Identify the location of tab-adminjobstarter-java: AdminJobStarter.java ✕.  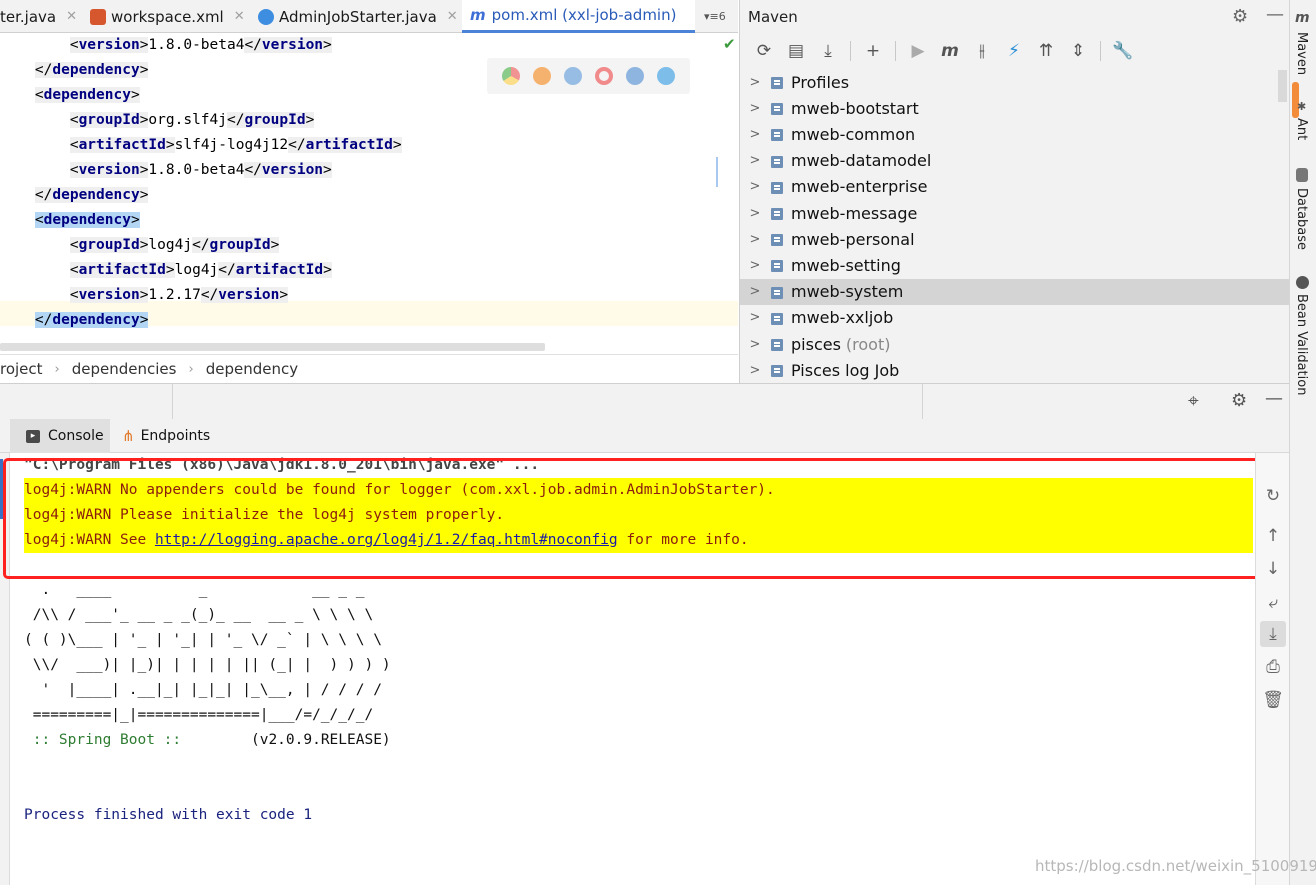
(358, 16).